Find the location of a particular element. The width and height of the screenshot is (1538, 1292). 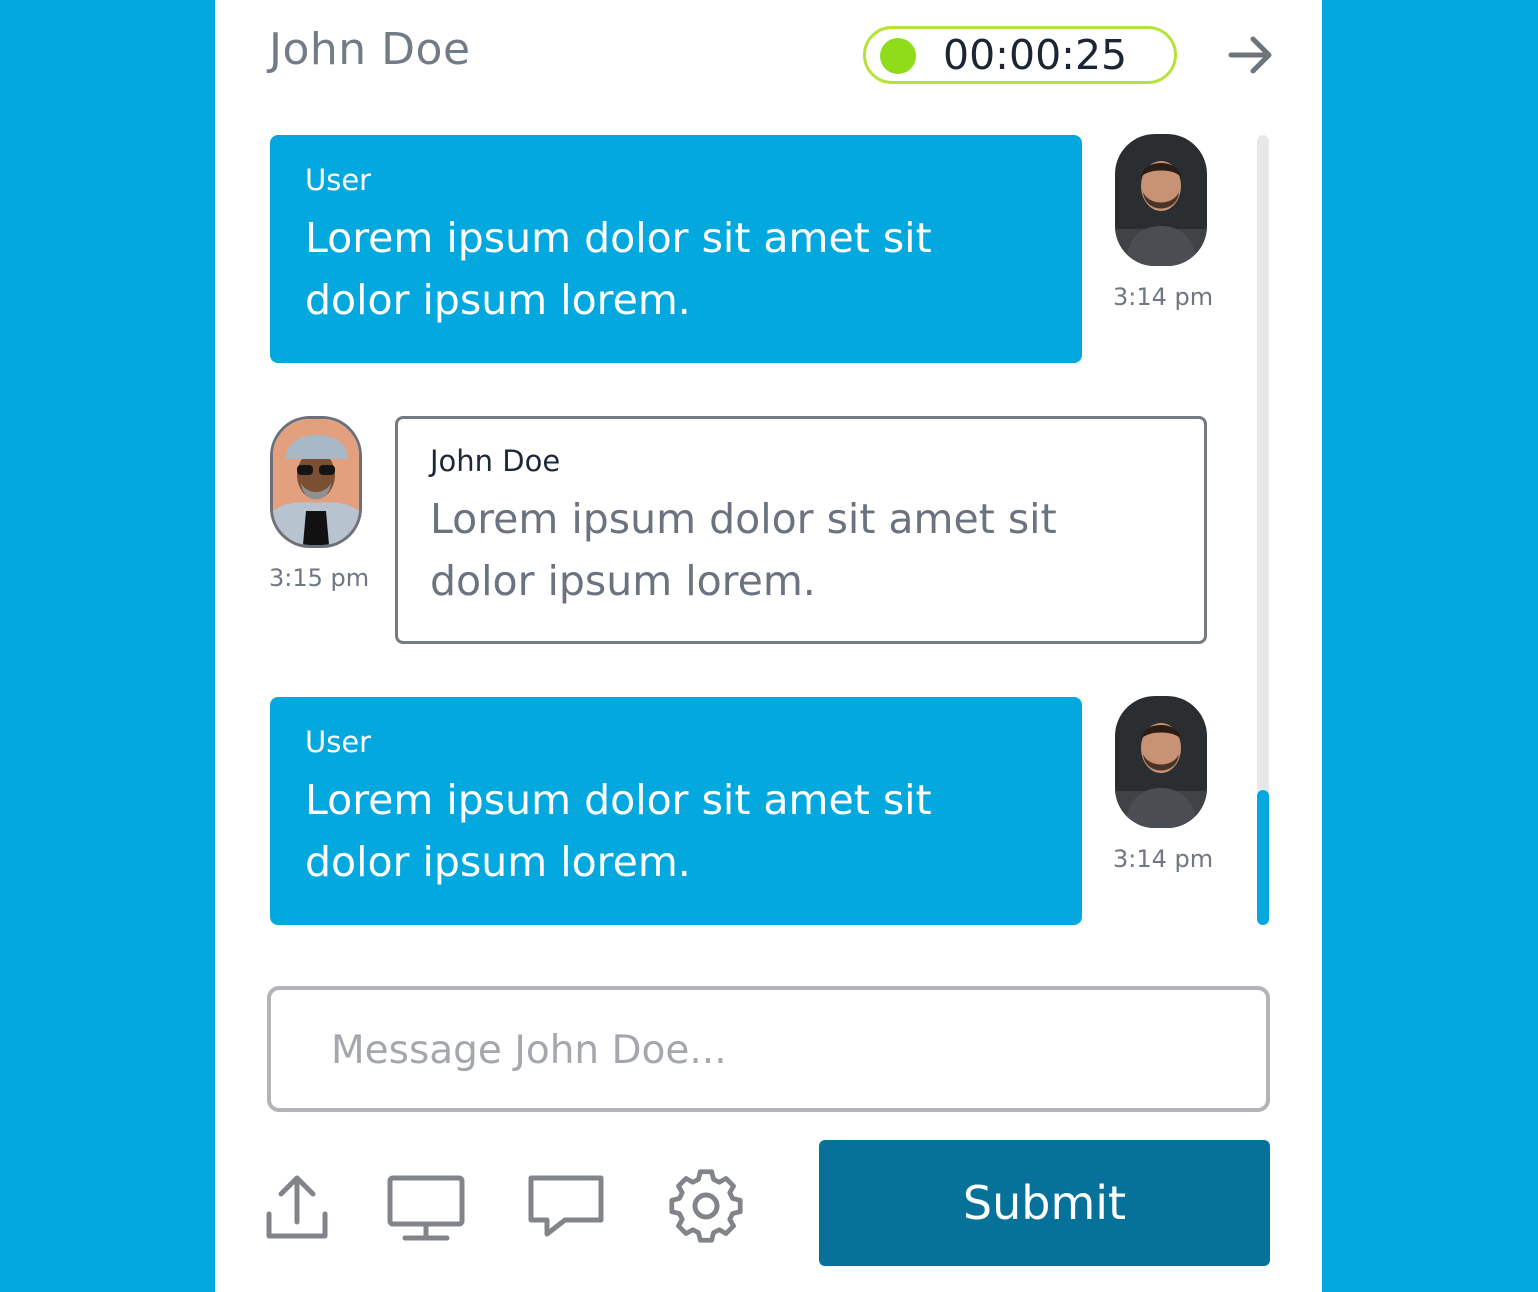

message-sender: John Doe is located at coordinates (495, 461).